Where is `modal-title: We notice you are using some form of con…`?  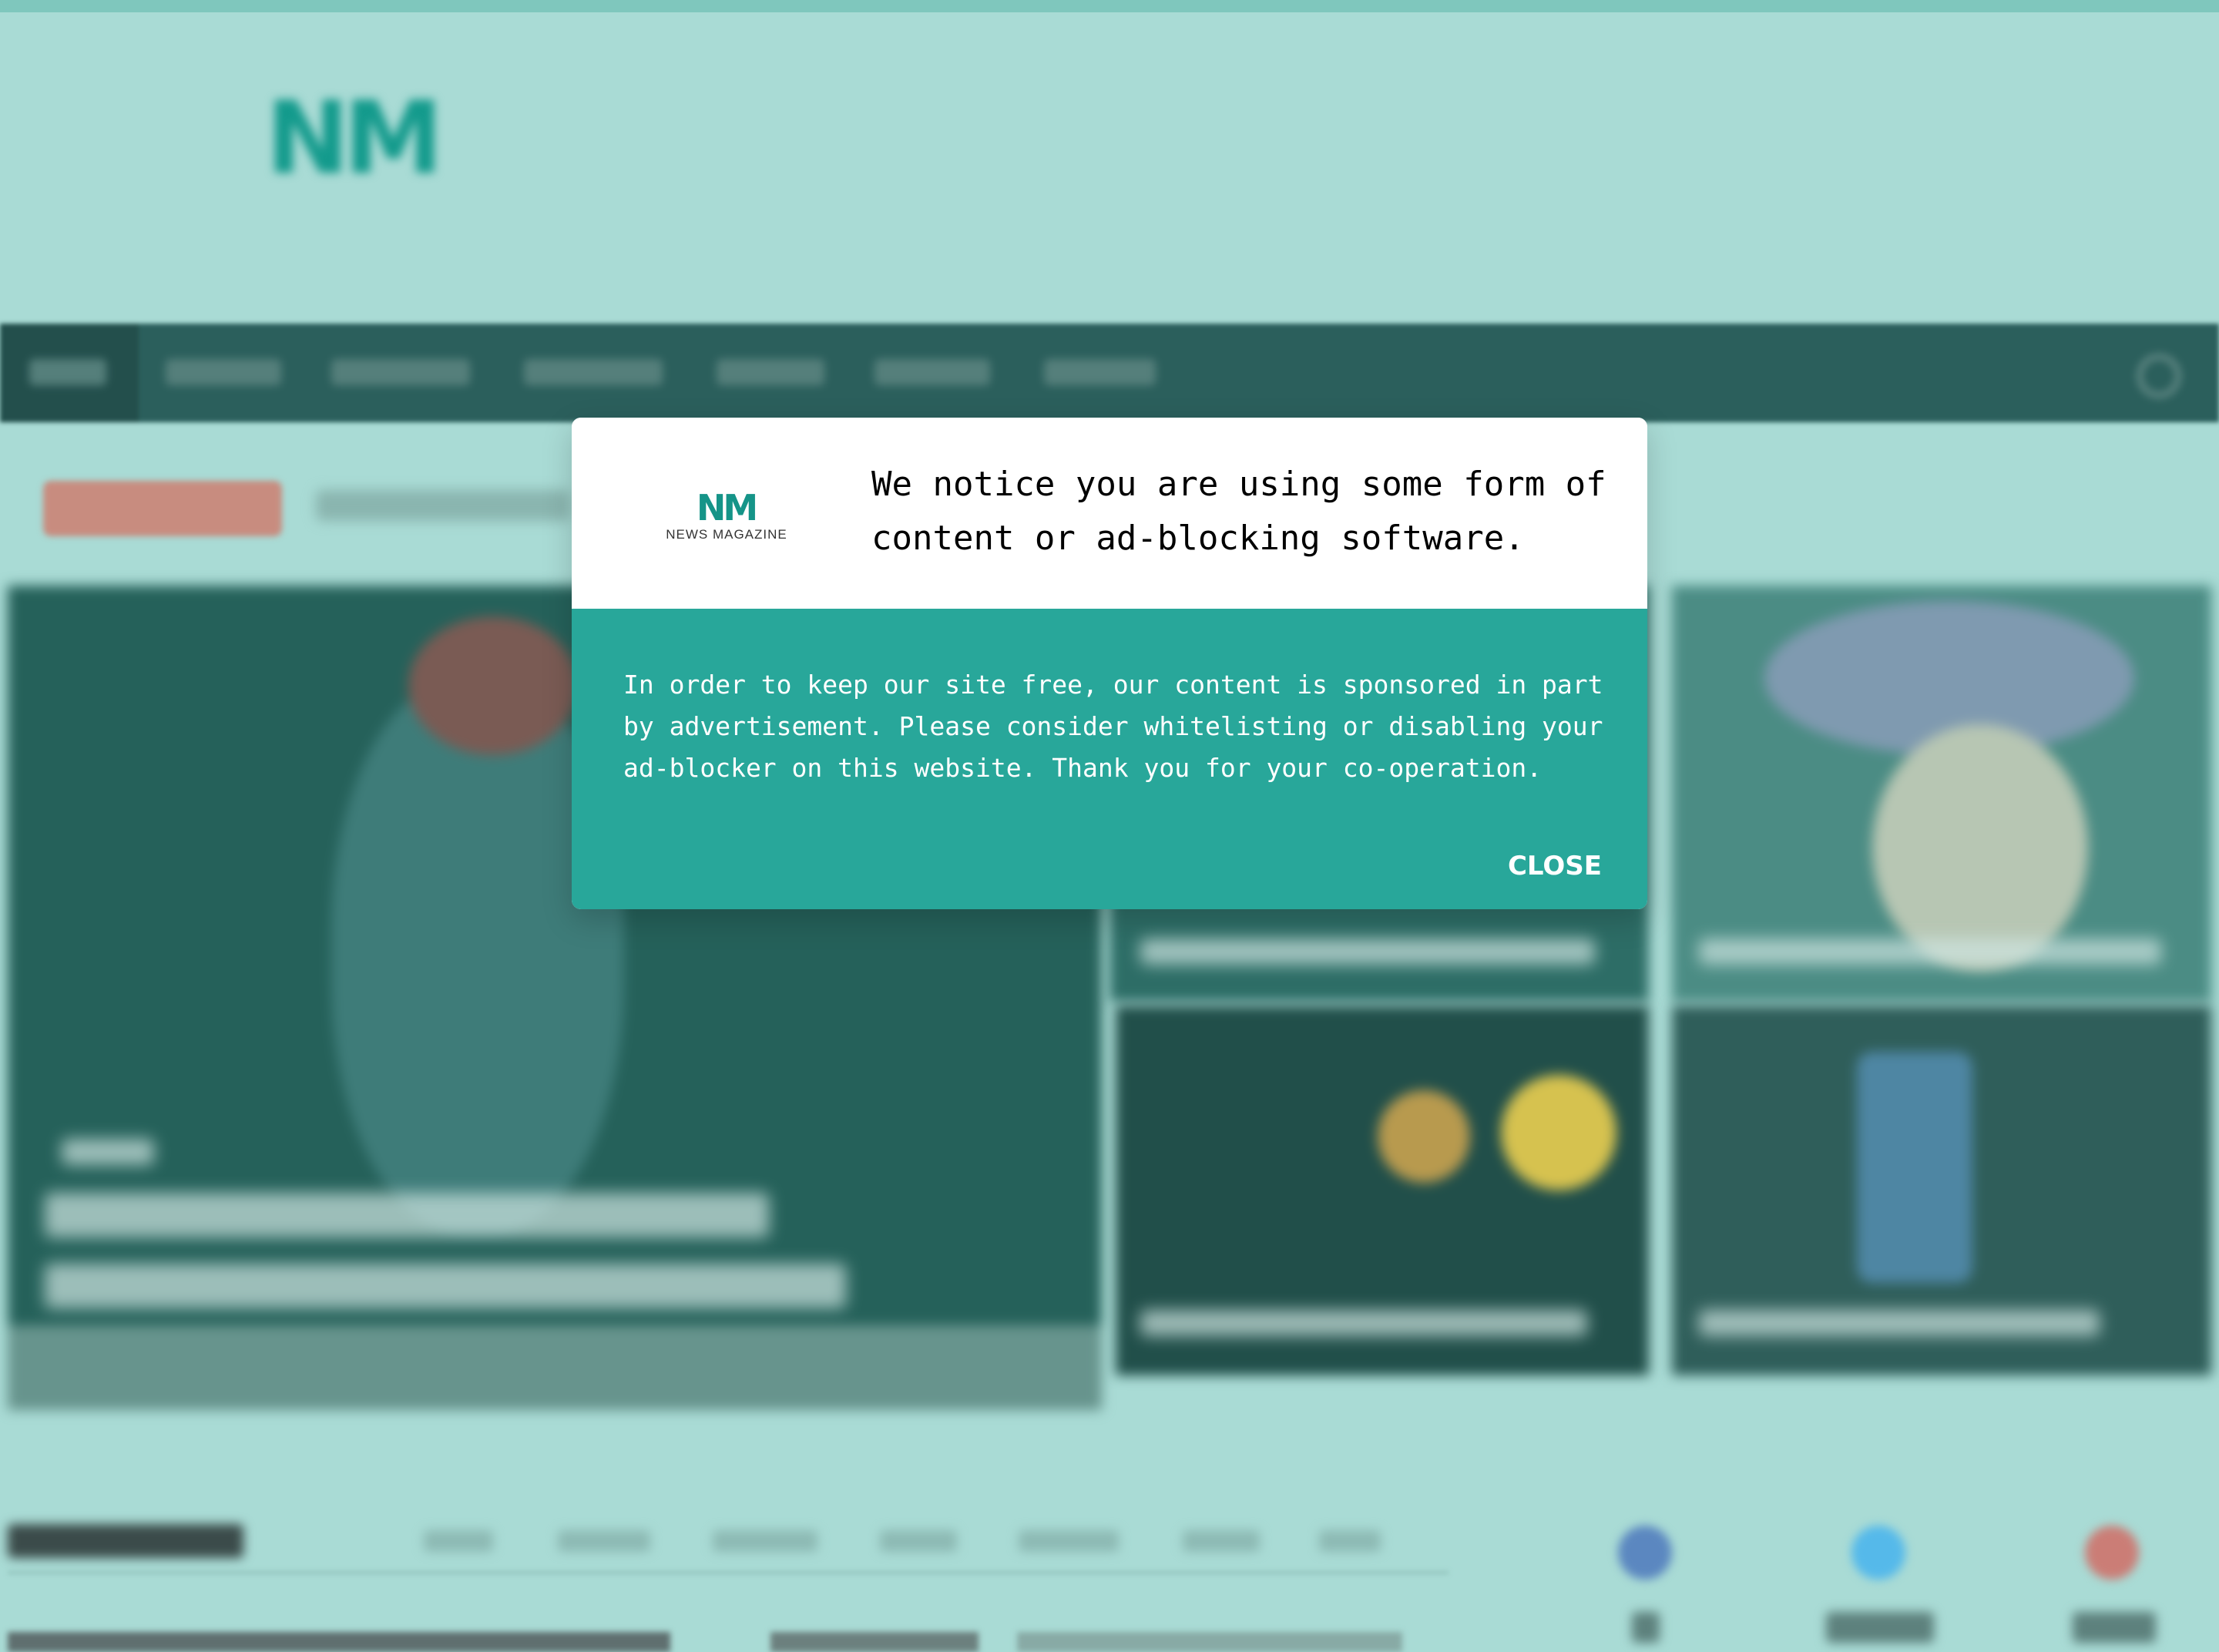 modal-title: We notice you are using some form of con… is located at coordinates (1238, 511).